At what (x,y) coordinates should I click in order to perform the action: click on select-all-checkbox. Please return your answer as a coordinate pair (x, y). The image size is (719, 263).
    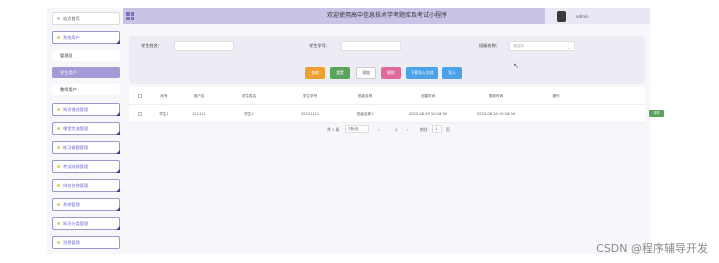
    Looking at the image, I should click on (140, 96).